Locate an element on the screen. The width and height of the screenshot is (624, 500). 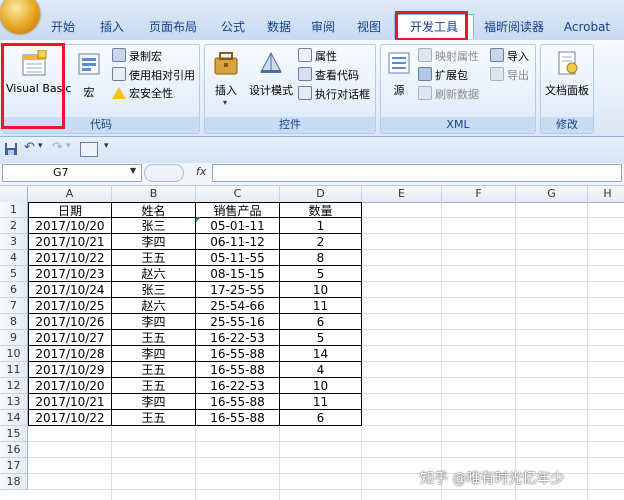
tab-2: 页面布局 is located at coordinates (173, 27).